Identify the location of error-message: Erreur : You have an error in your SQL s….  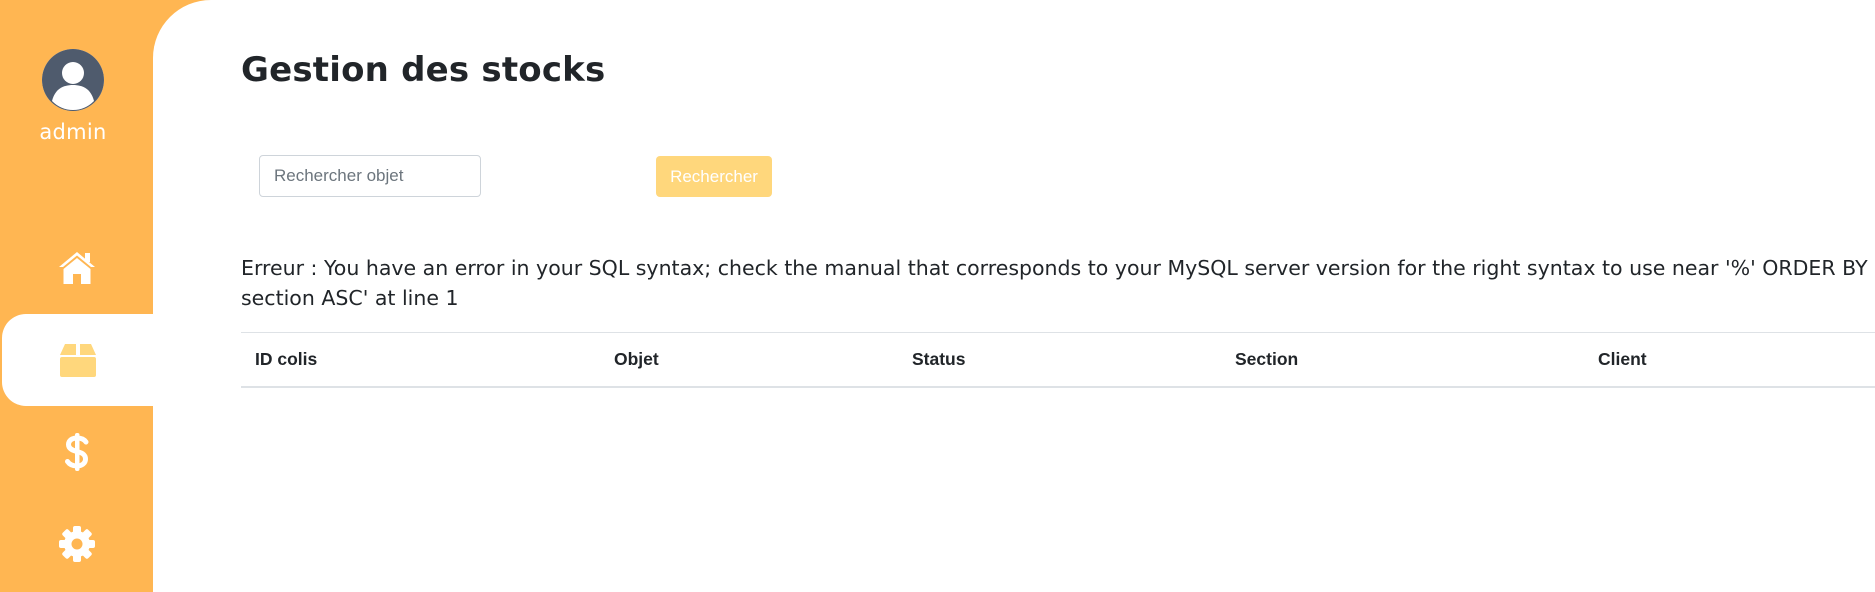
(1054, 283).